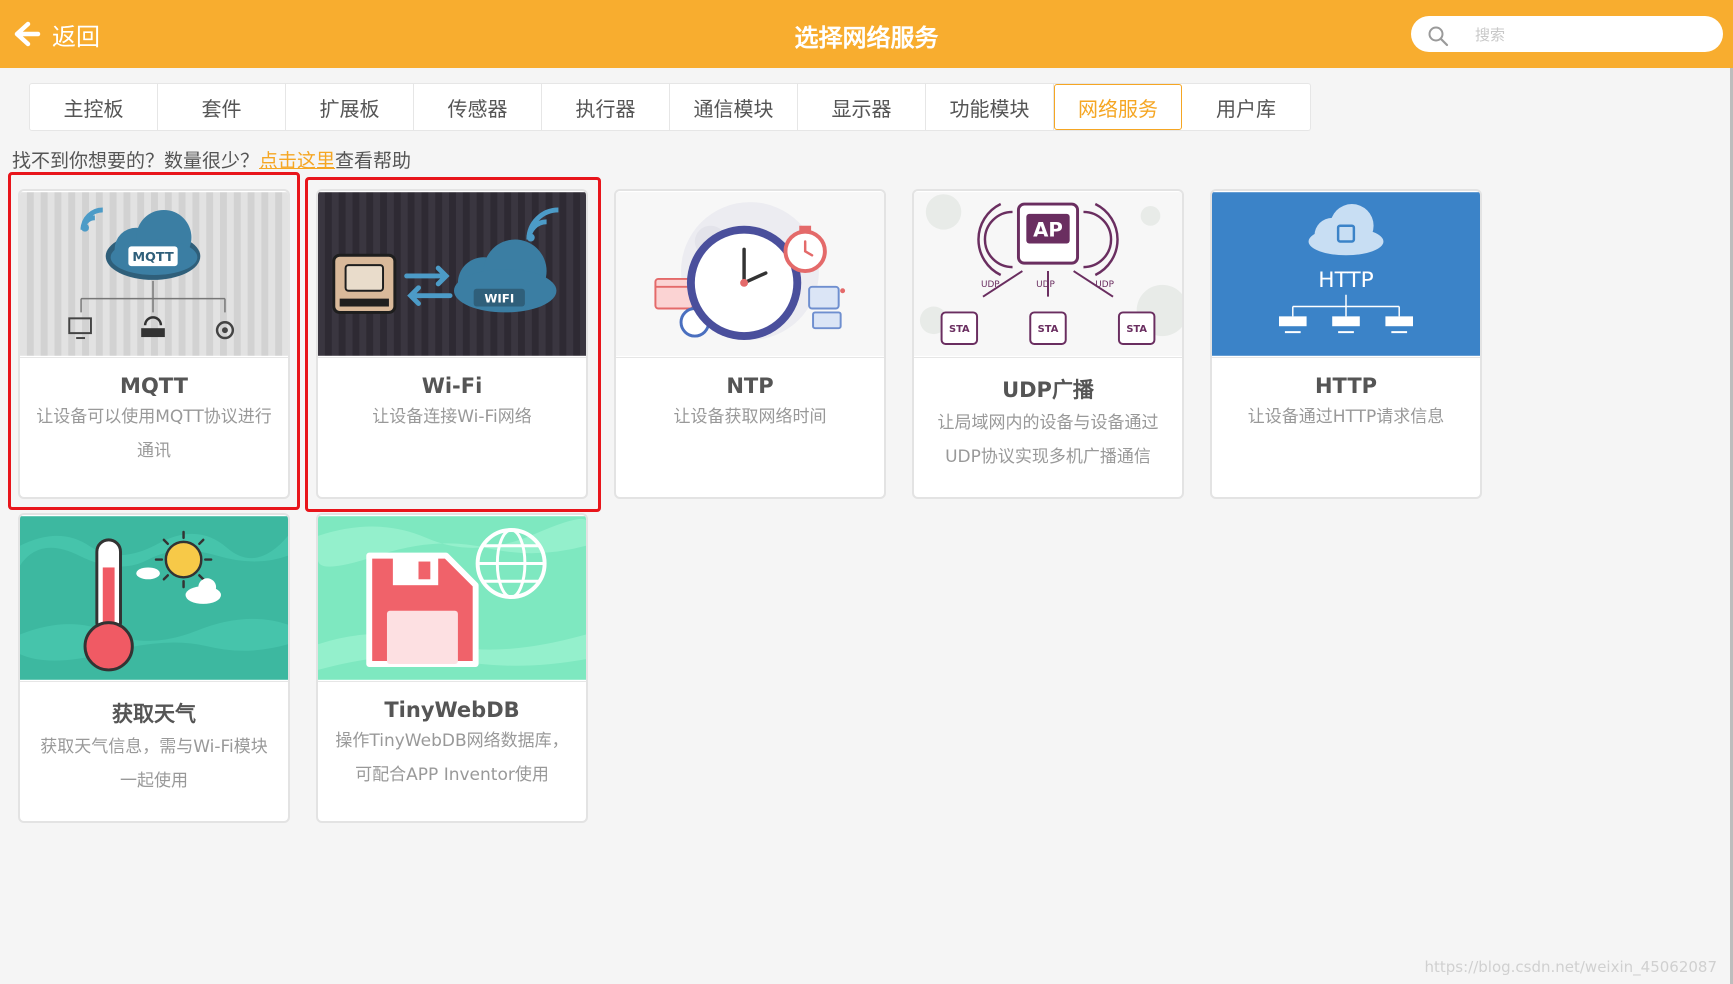 The width and height of the screenshot is (1733, 984). What do you see at coordinates (499, 299) in the screenshot?
I see `svg-text: WIFI` at bounding box center [499, 299].